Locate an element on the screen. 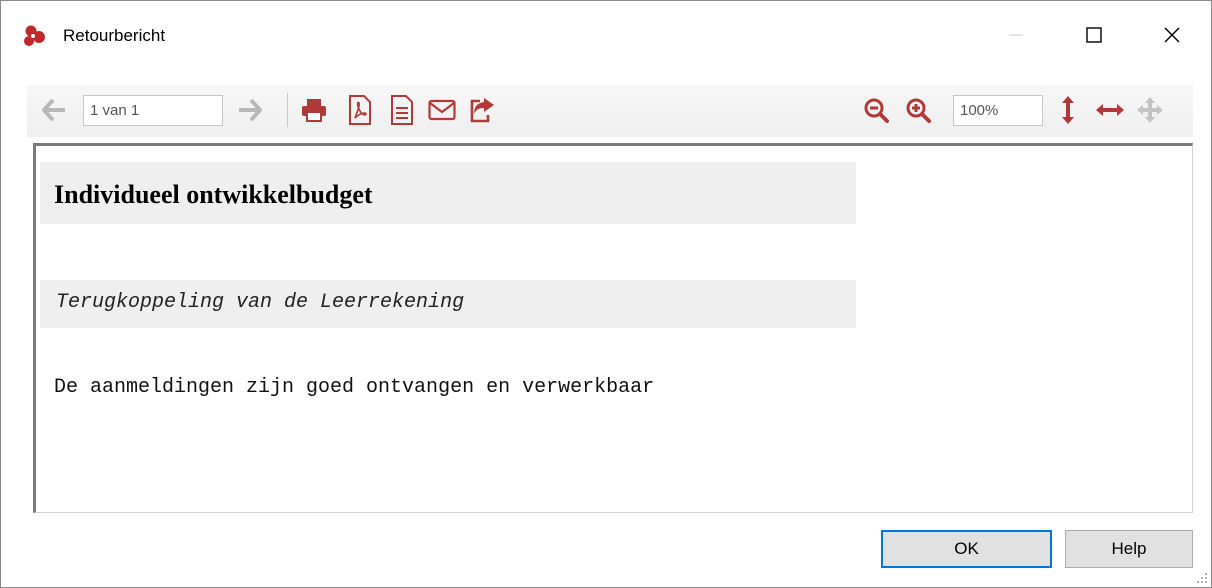 This screenshot has height=588, width=1212. next-page-button is located at coordinates (250, 110).